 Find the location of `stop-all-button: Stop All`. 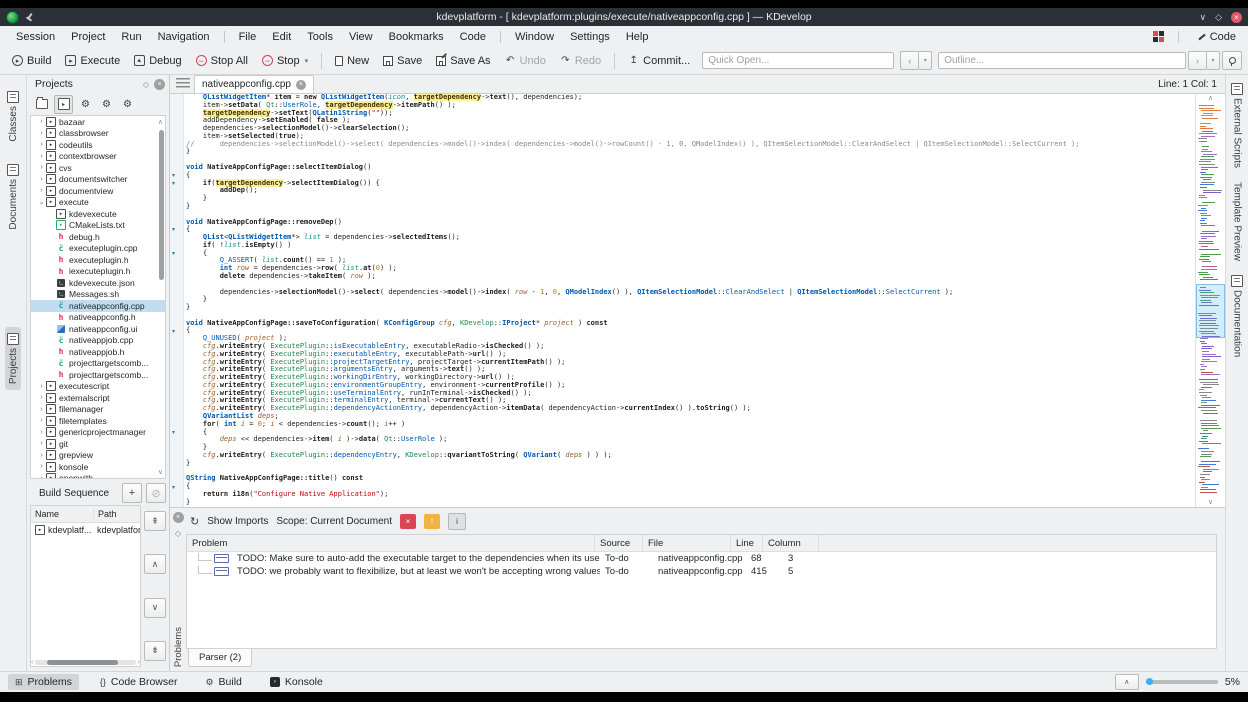

stop-all-button: Stop All is located at coordinates (222, 61).